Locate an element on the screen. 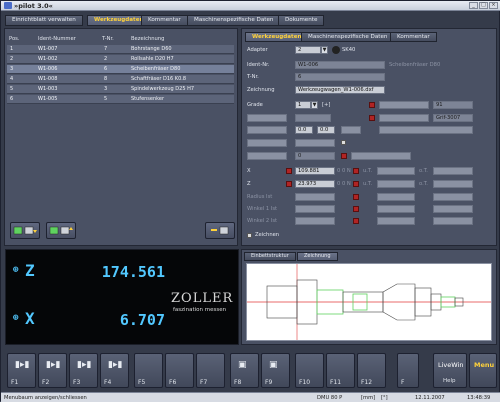  status-machine: DMU 80 P is located at coordinates (330, 398).